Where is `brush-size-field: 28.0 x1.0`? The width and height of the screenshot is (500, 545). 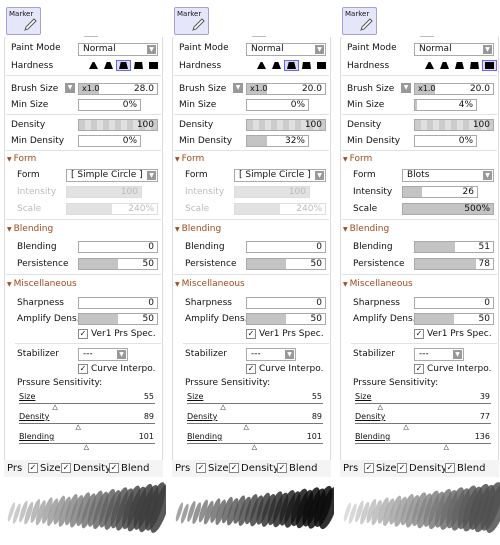
brush-size-field: 28.0 x1.0 is located at coordinates (118, 89).